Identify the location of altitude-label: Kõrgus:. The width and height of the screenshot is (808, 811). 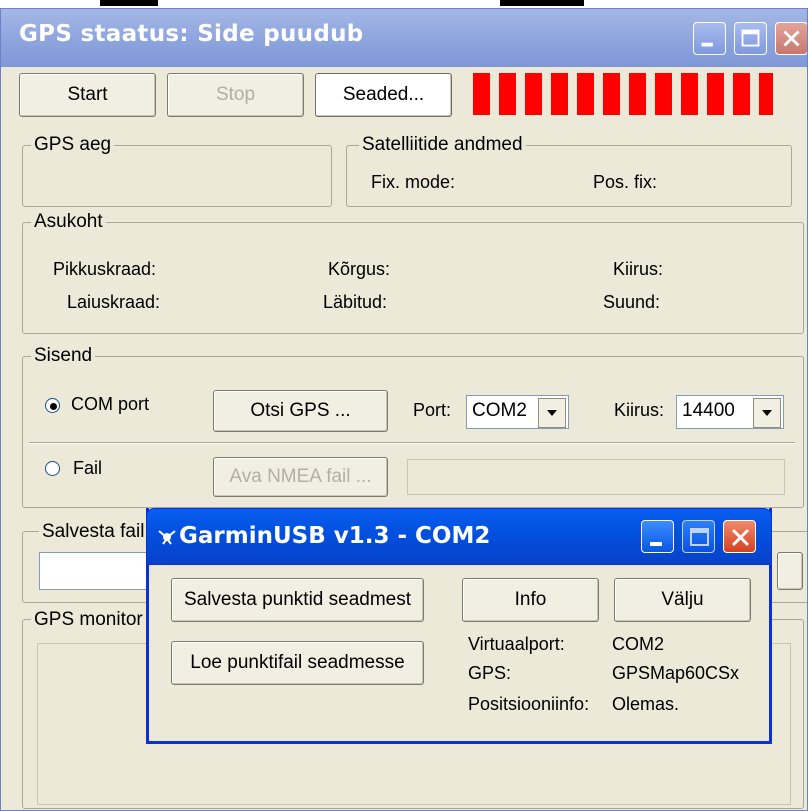
(359, 269).